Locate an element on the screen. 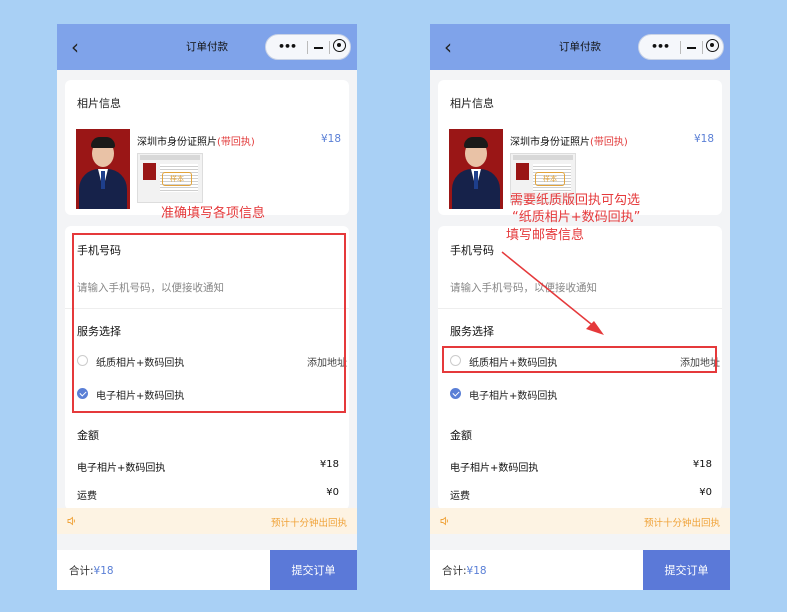 The image size is (787, 612). photo-info-card: 相片信息 深圳市身份证照片(带回执) ¥18 样本 is located at coordinates (207, 147).